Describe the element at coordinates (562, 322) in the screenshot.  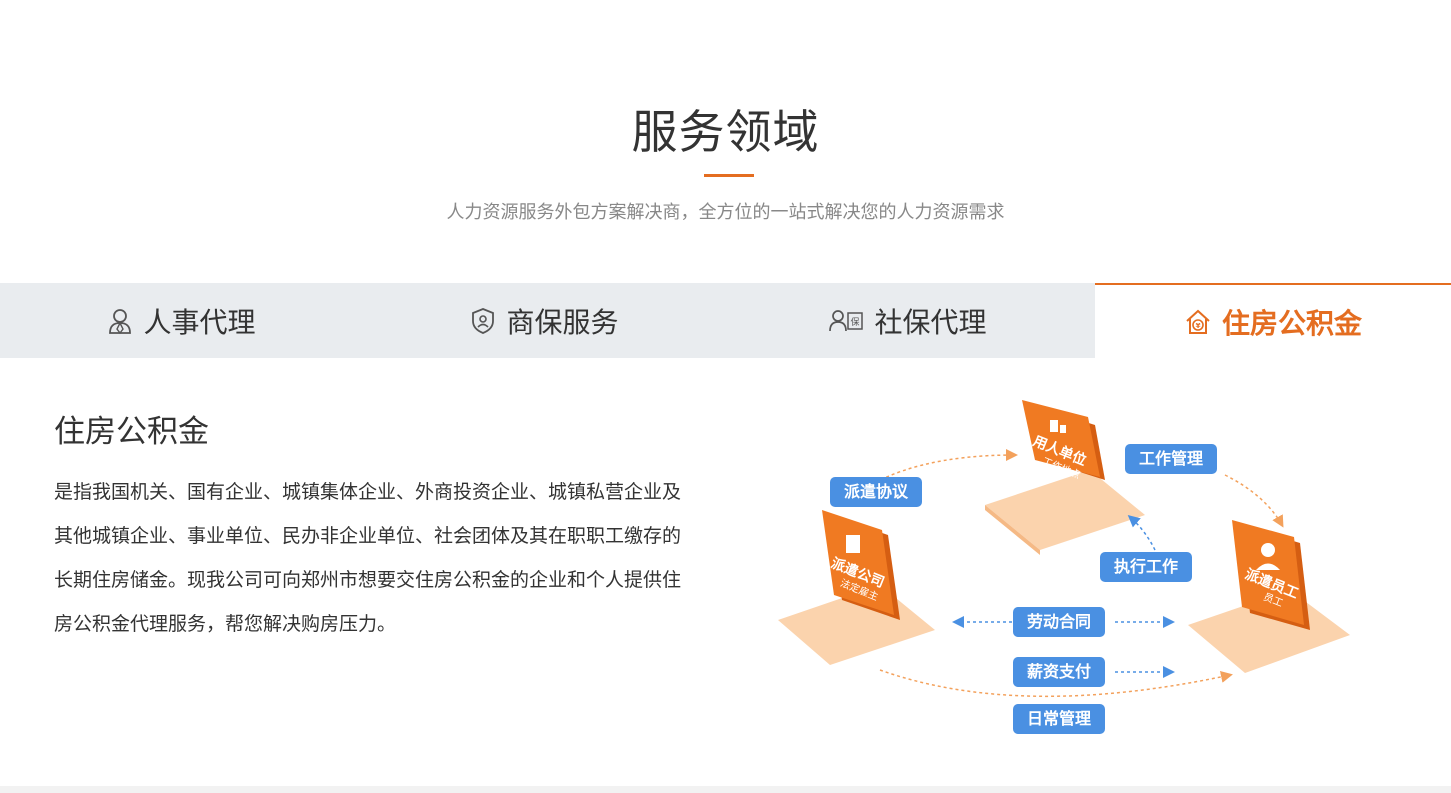
I see `tab-label: 商保服务` at that location.